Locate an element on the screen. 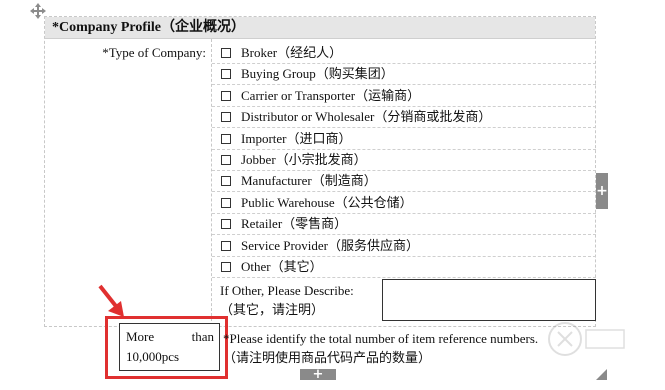 The width and height of the screenshot is (665, 390). add-column-button: + is located at coordinates (602, 191).